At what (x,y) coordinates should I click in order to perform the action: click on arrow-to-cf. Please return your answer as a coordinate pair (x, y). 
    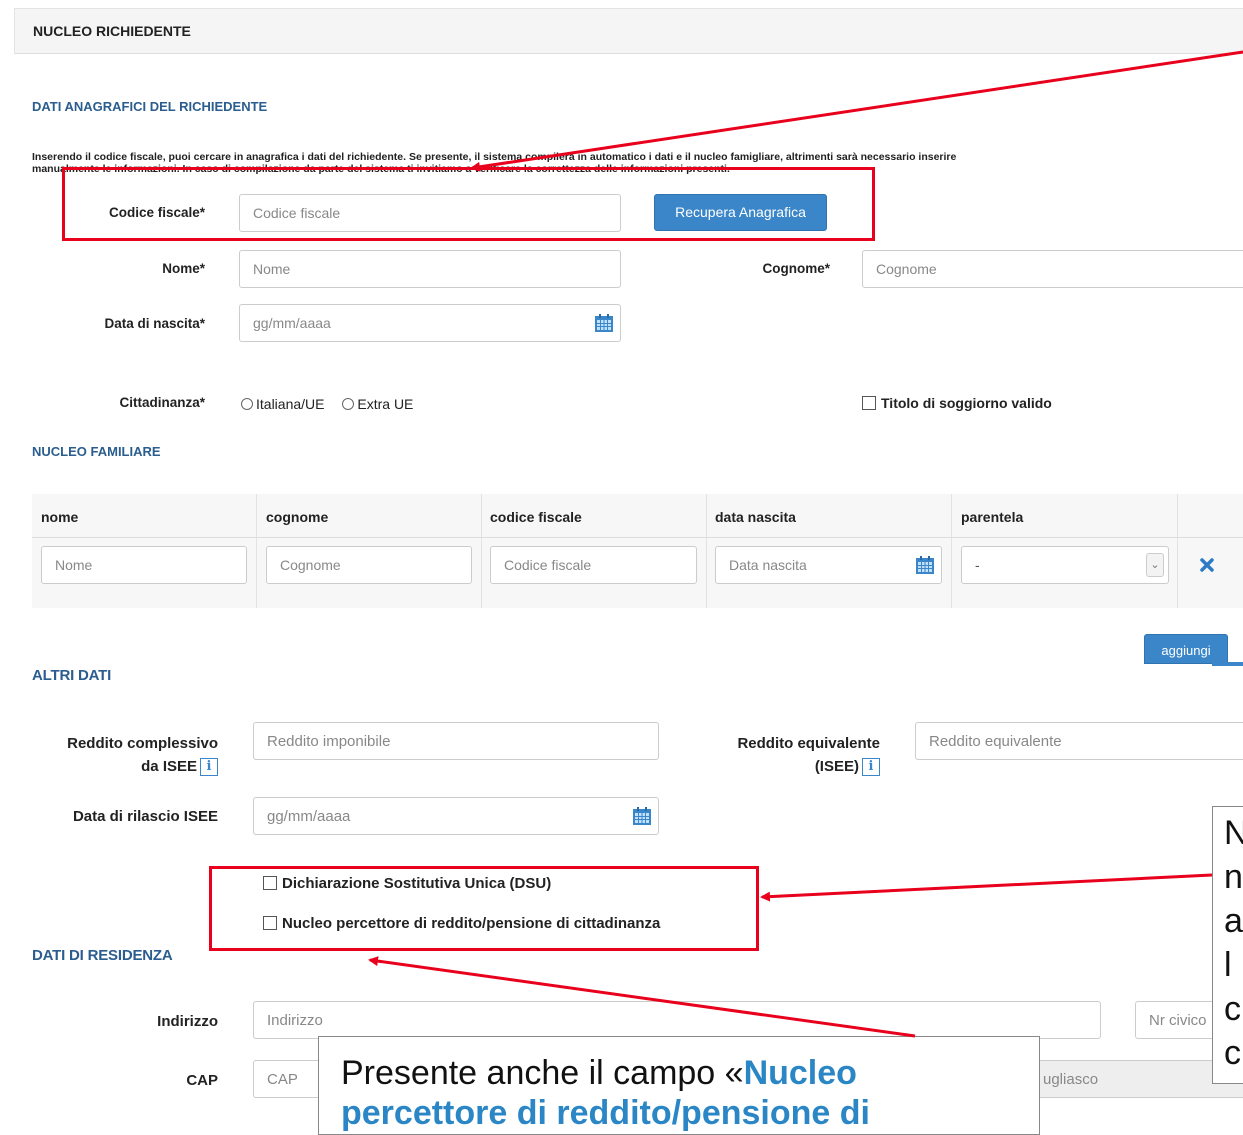
    Looking at the image, I should click on (856, 111).